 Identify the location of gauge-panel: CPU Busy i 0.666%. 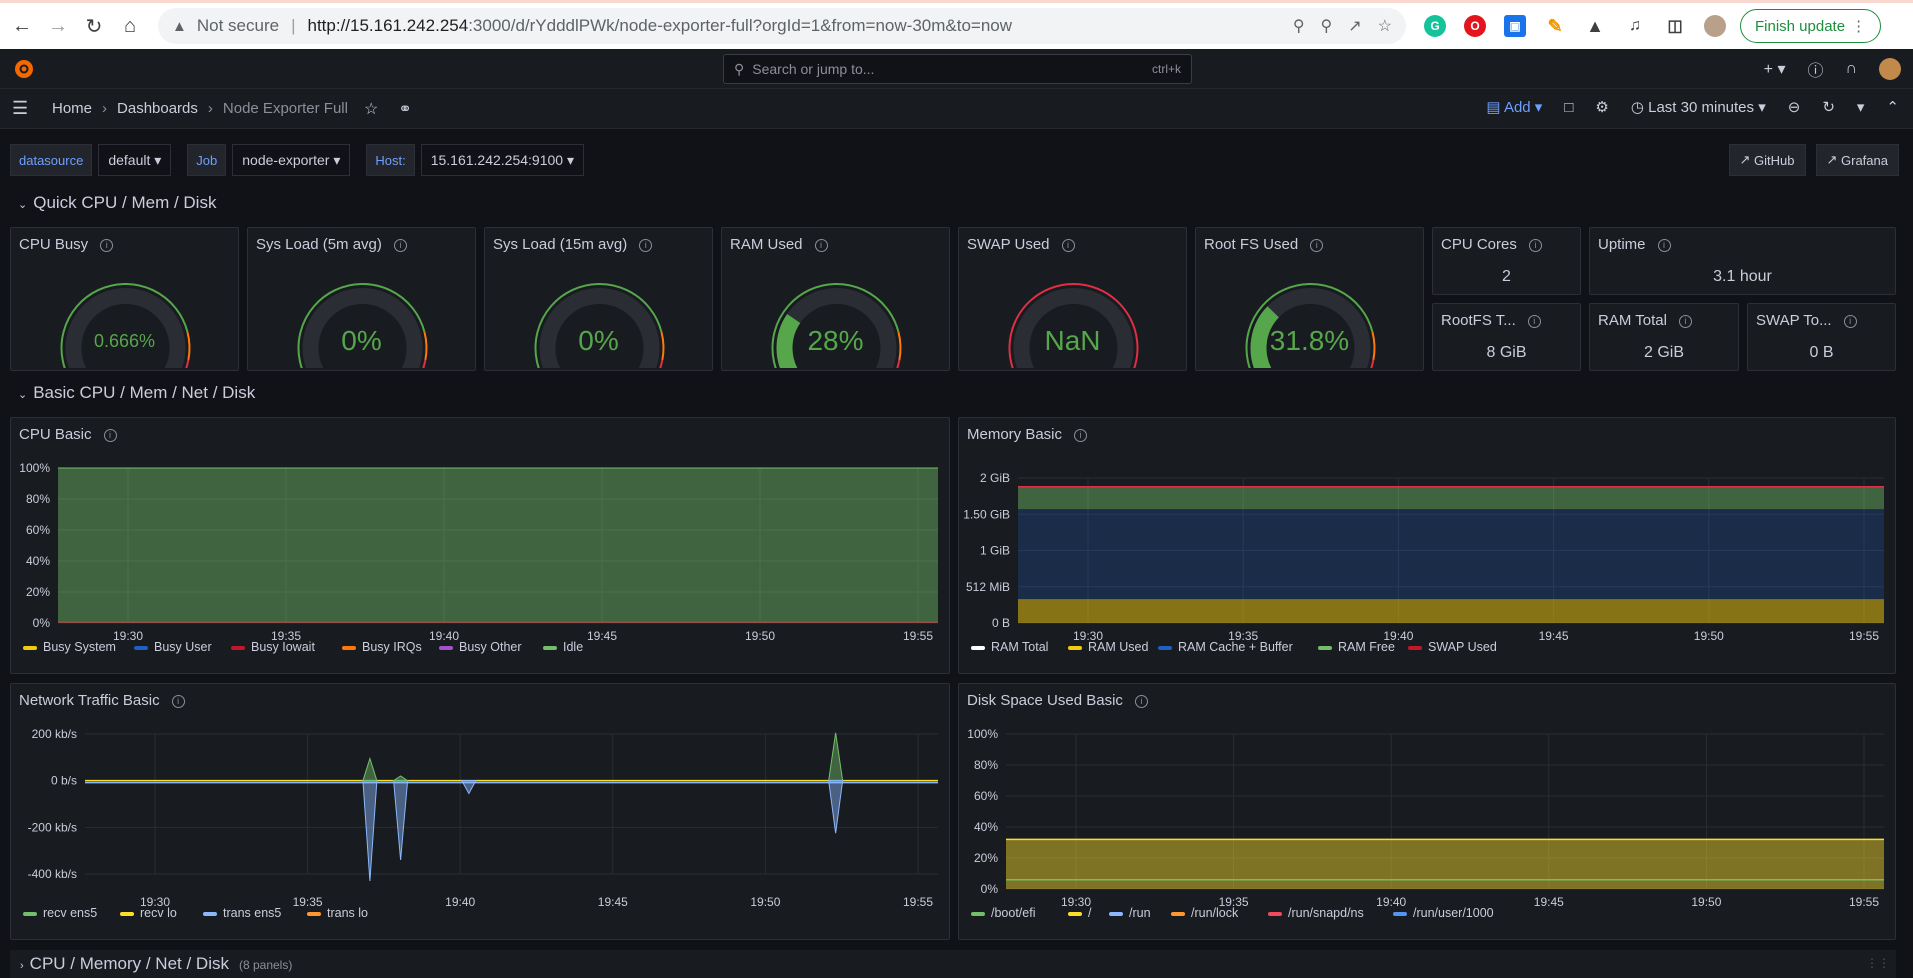
(124, 299).